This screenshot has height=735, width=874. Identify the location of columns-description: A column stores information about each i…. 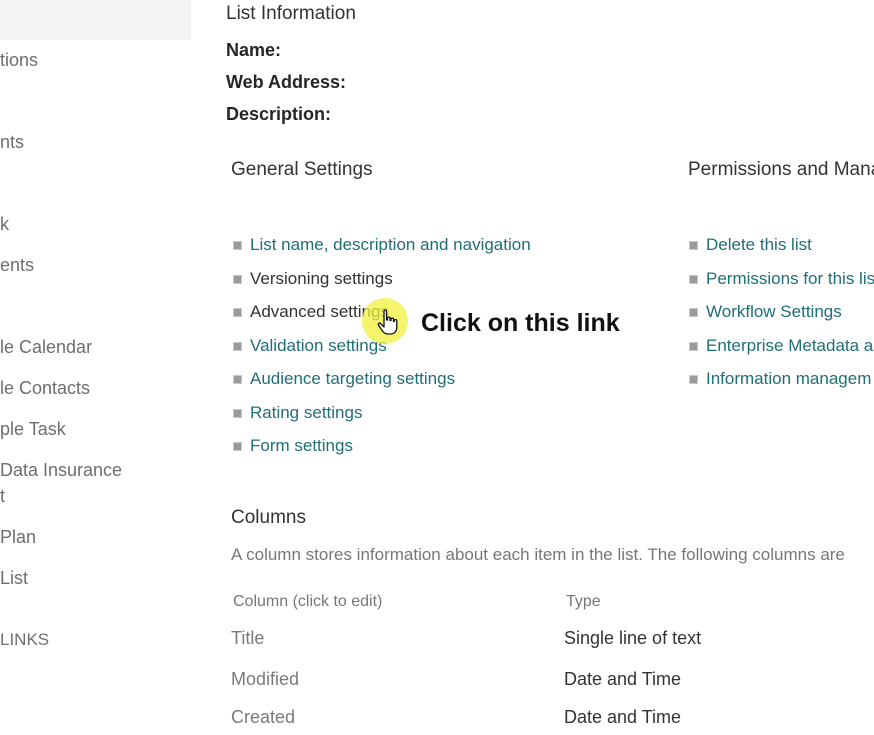
(538, 554).